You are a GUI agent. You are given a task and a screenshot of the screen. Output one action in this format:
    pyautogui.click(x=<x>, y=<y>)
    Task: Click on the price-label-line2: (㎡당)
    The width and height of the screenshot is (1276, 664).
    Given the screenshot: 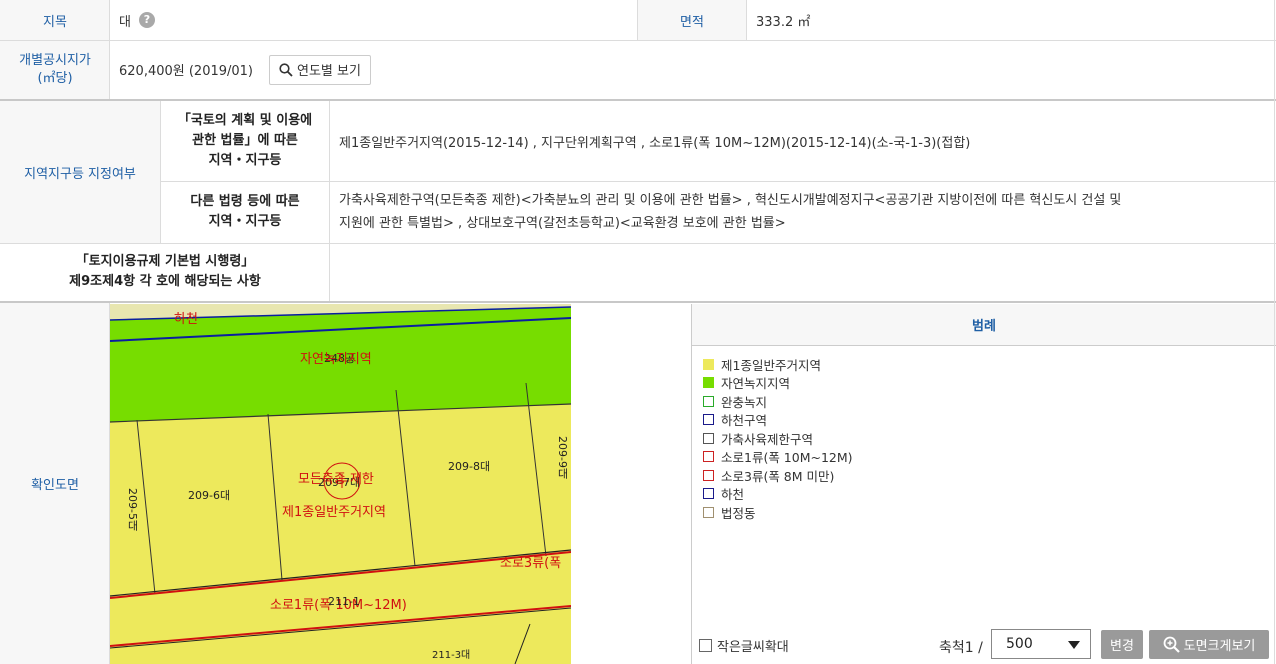 What is the action you would take?
    pyautogui.click(x=55, y=78)
    